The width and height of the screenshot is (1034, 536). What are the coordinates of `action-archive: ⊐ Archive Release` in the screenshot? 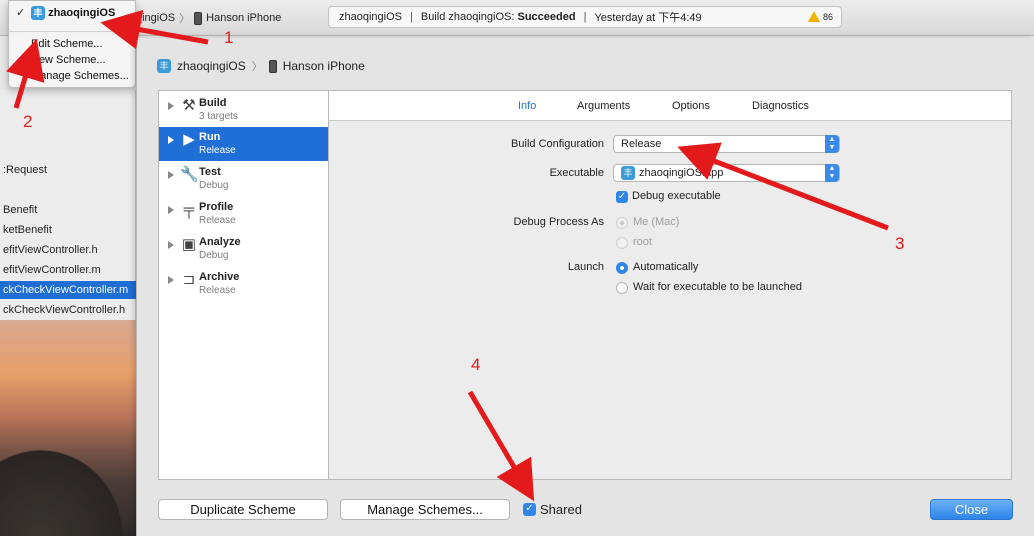 It's located at (243, 284).